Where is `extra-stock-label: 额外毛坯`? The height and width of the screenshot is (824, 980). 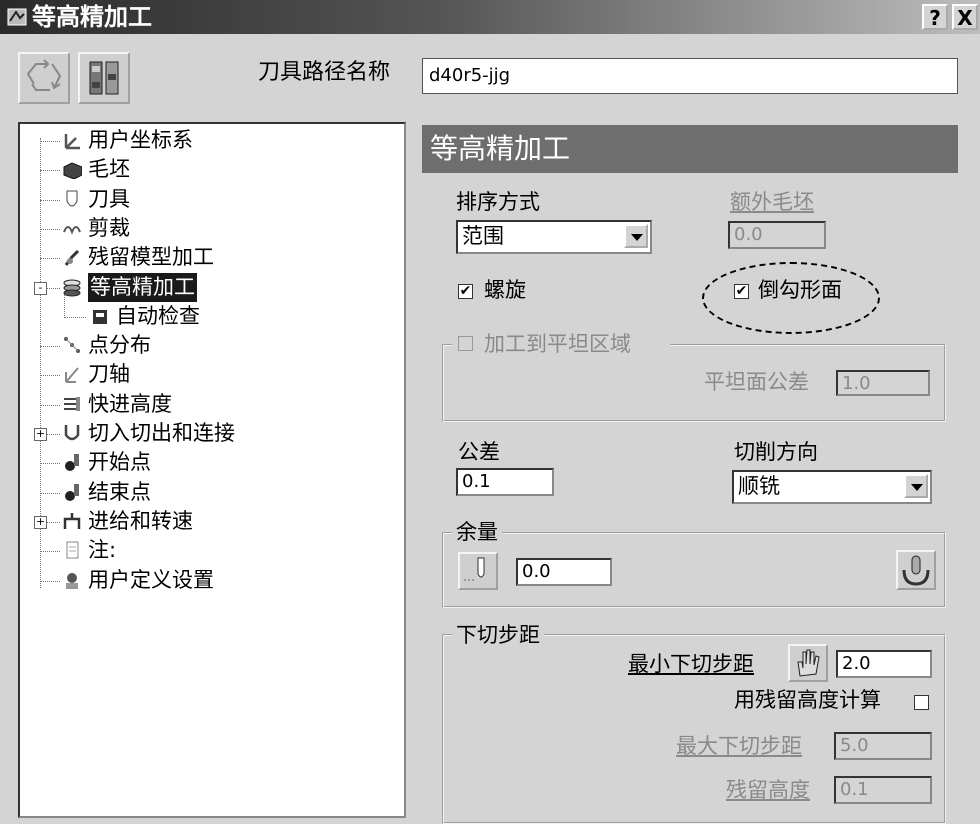 extra-stock-label: 额外毛坯 is located at coordinates (772, 202).